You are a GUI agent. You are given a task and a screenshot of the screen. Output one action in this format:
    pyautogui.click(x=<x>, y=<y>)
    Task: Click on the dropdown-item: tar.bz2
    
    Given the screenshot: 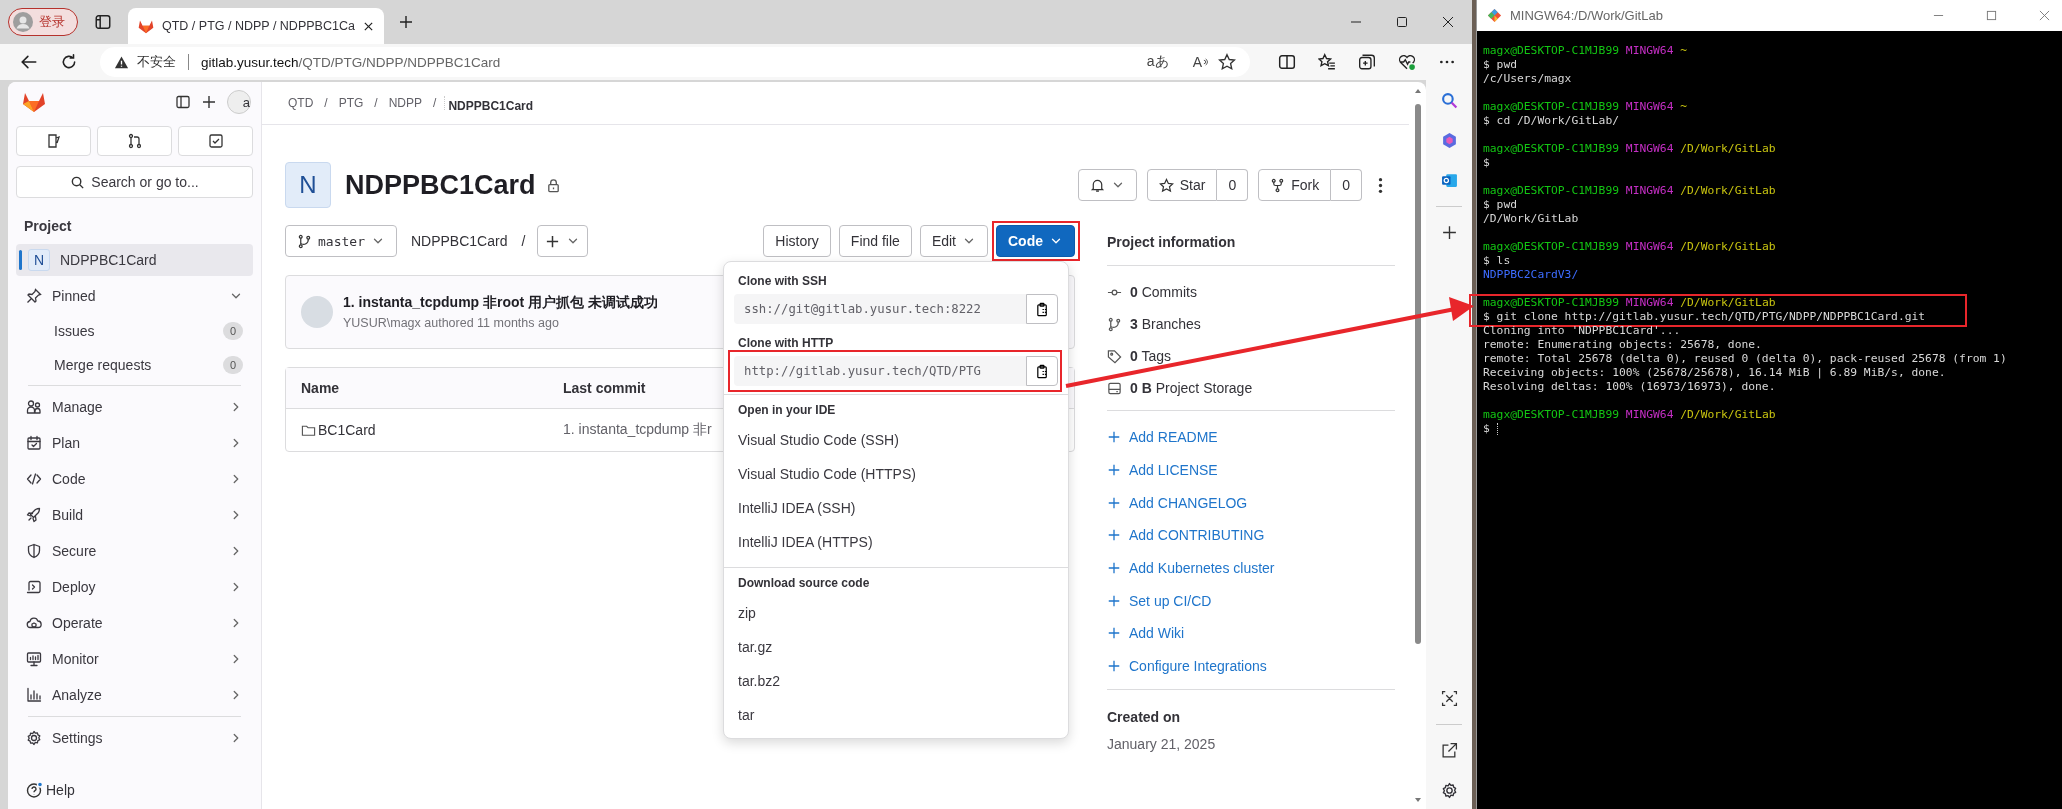 What is the action you would take?
    pyautogui.click(x=896, y=681)
    